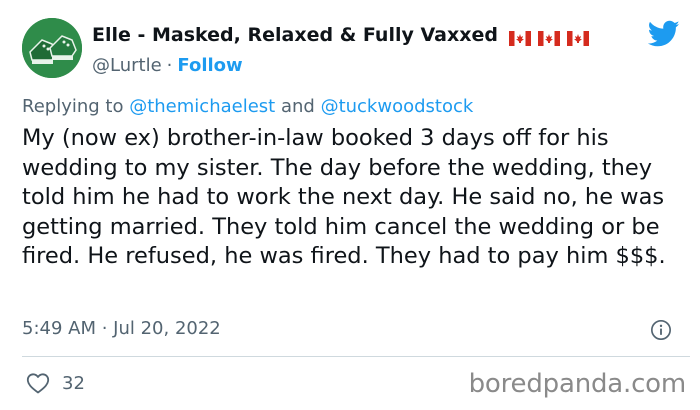 The image size is (700, 410). I want to click on author-handle: @Lurtle, so click(127, 65).